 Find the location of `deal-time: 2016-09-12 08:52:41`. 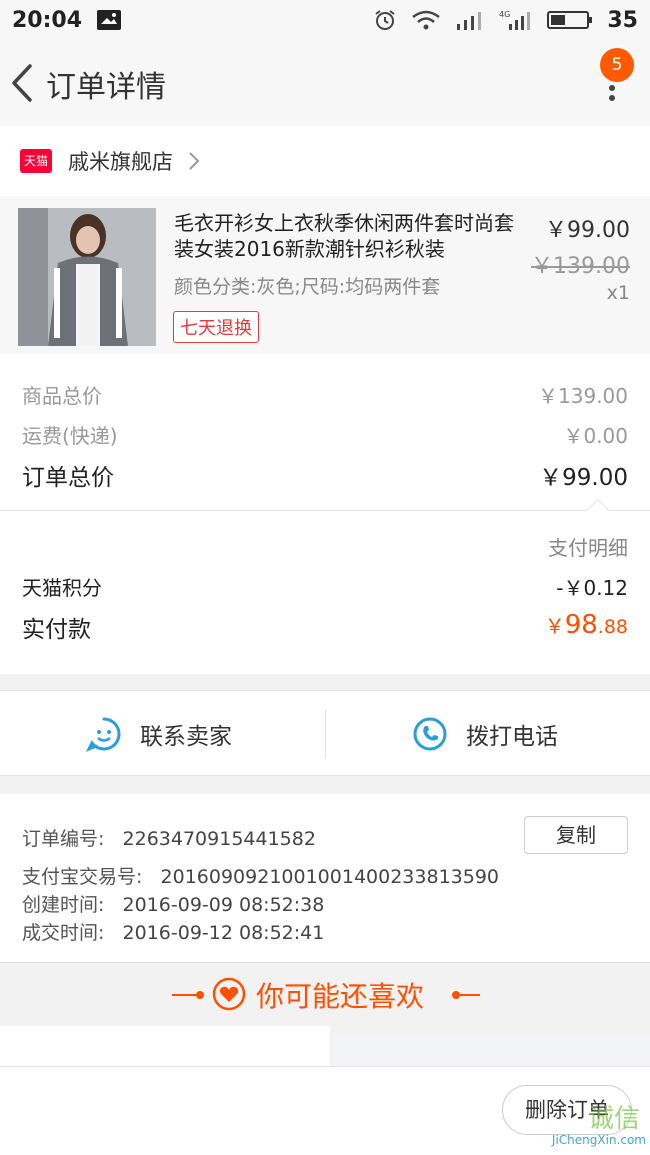

deal-time: 2016-09-12 08:52:41 is located at coordinates (223, 933).